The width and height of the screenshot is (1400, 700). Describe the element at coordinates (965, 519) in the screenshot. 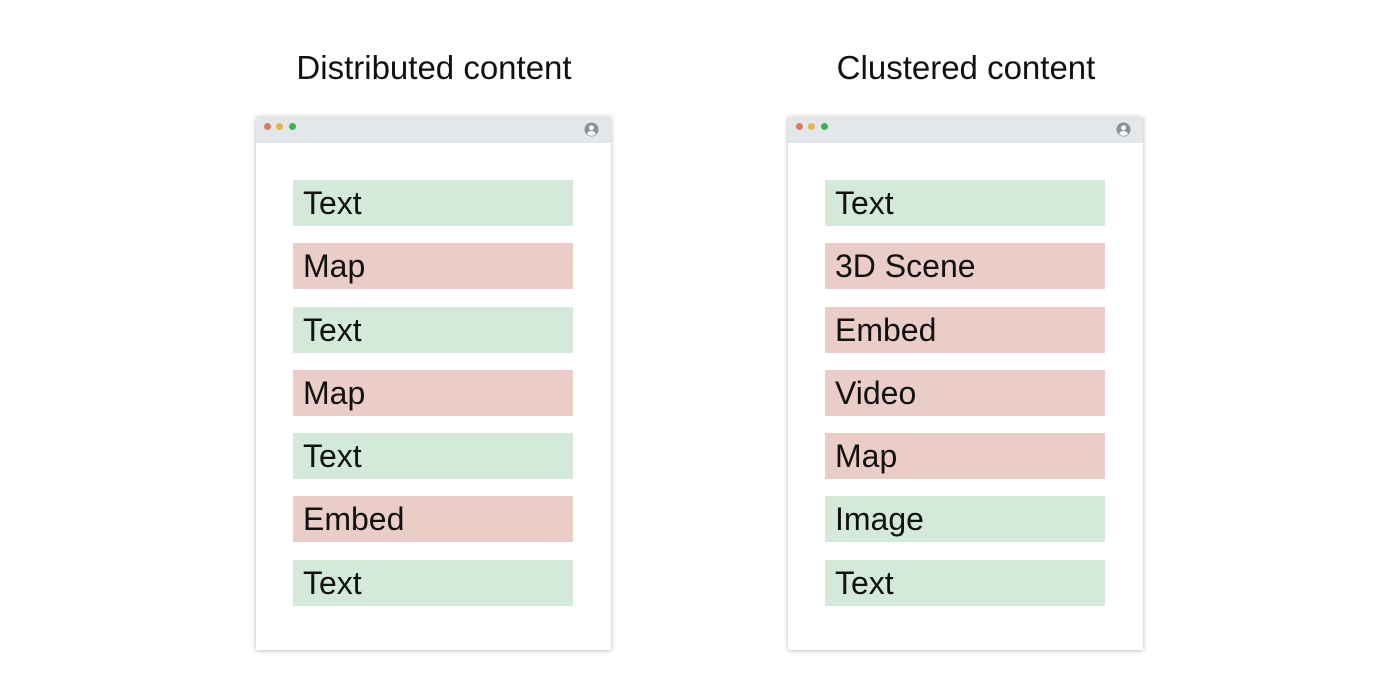

I see `content-block-image: Image` at that location.